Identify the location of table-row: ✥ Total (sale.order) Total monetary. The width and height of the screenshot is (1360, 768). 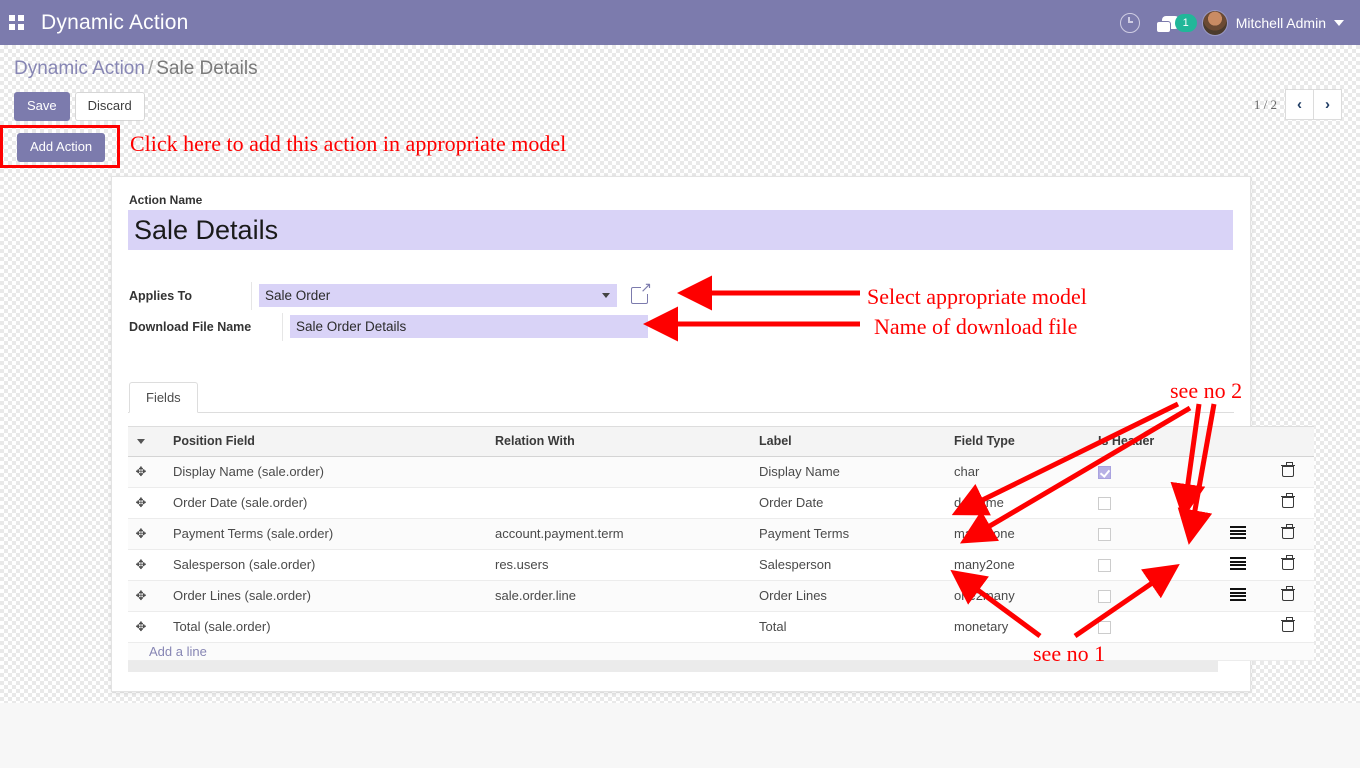
(721, 627).